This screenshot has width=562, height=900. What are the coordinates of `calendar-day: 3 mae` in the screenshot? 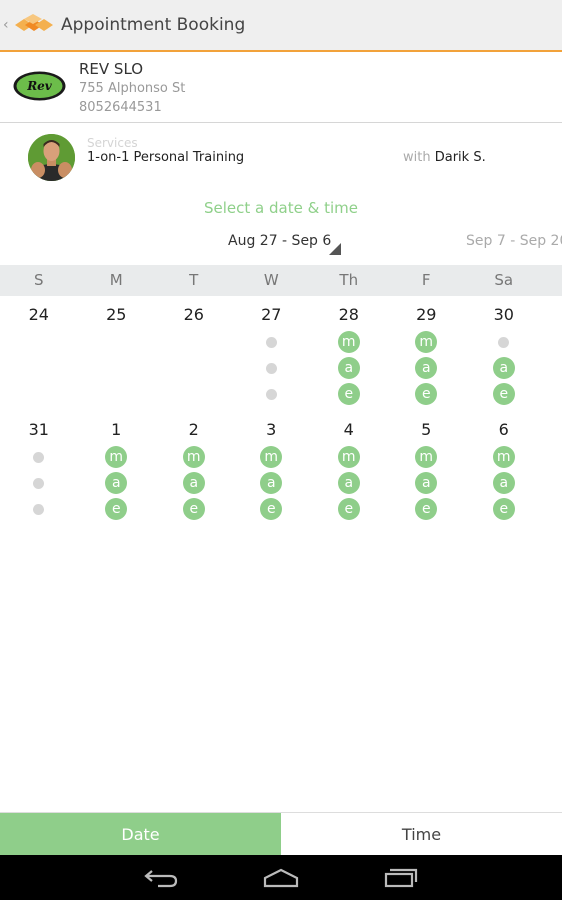 It's located at (272, 467).